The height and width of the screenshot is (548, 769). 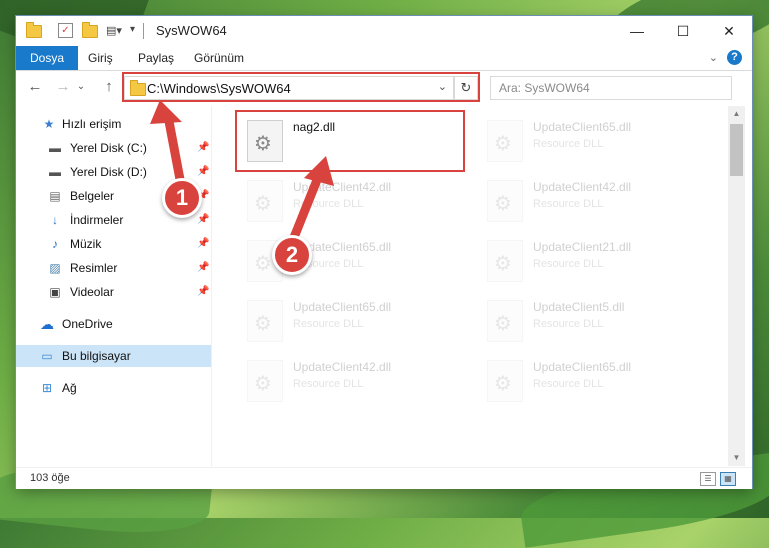 What do you see at coordinates (182, 198) in the screenshot?
I see `step-1-badge: 1` at bounding box center [182, 198].